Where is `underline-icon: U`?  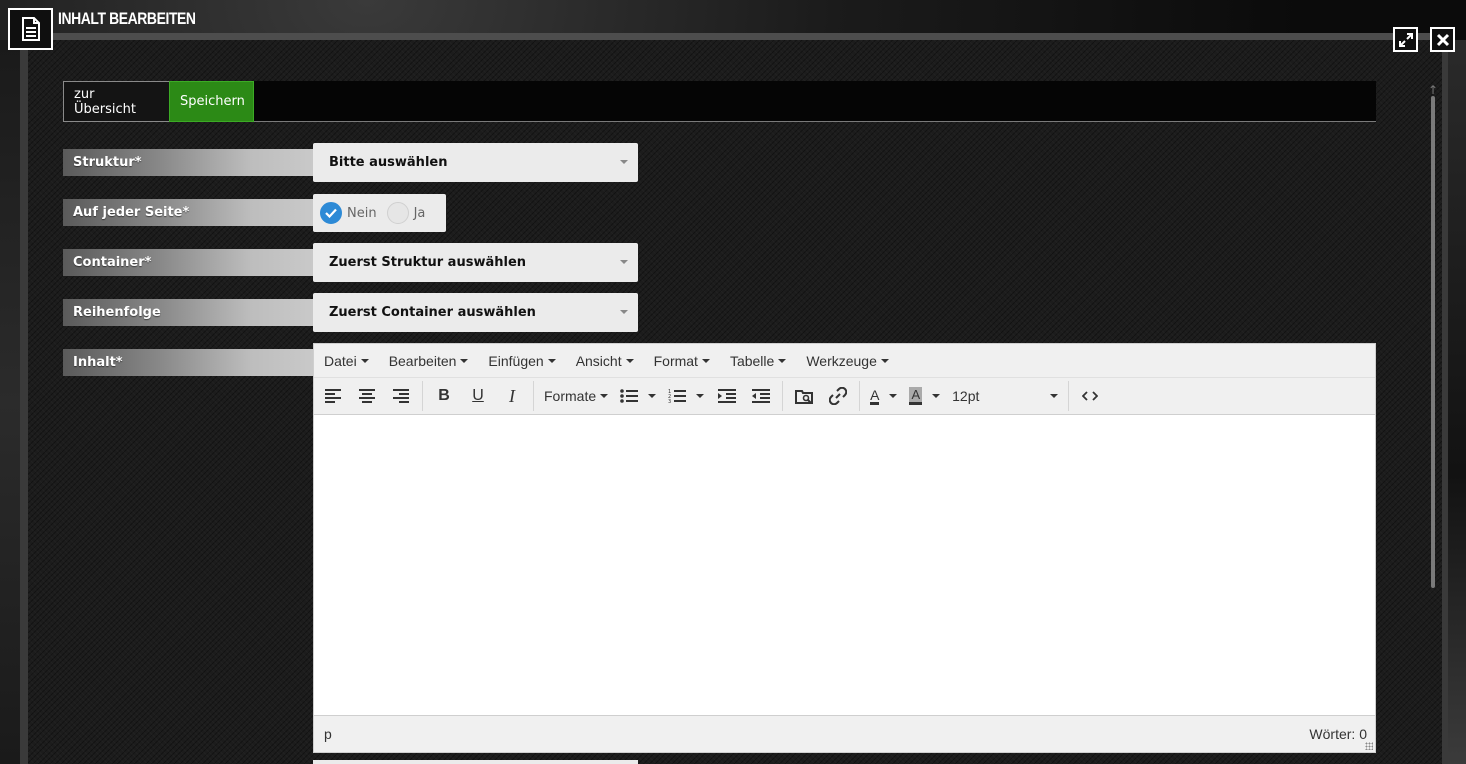 underline-icon: U is located at coordinates (478, 396).